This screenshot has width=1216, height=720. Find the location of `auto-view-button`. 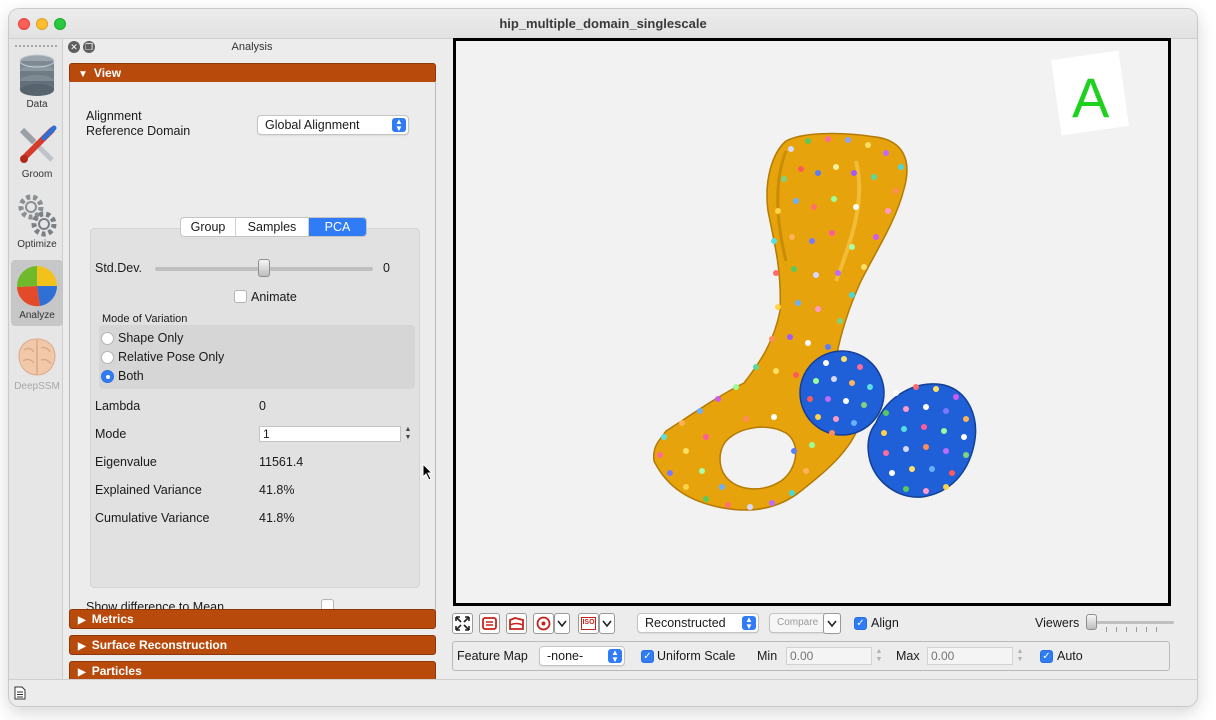

auto-view-button is located at coordinates (462, 623).